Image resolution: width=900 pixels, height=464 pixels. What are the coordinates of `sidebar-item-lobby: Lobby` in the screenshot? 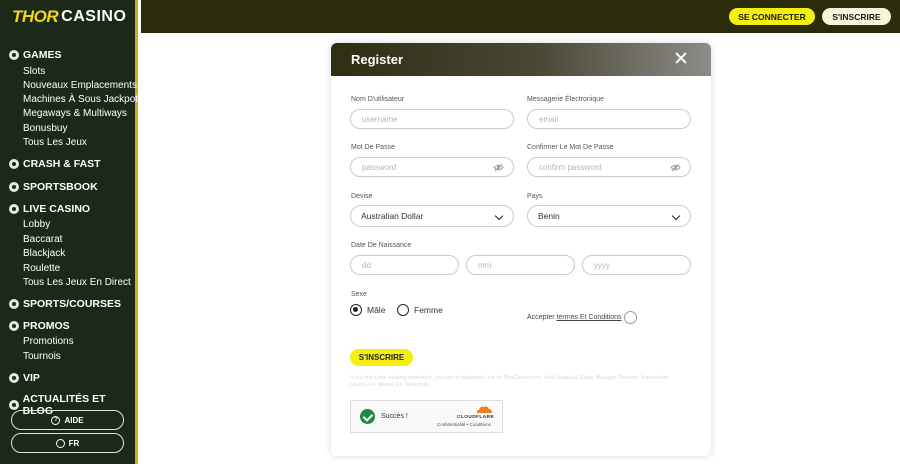 It's located at (36, 224).